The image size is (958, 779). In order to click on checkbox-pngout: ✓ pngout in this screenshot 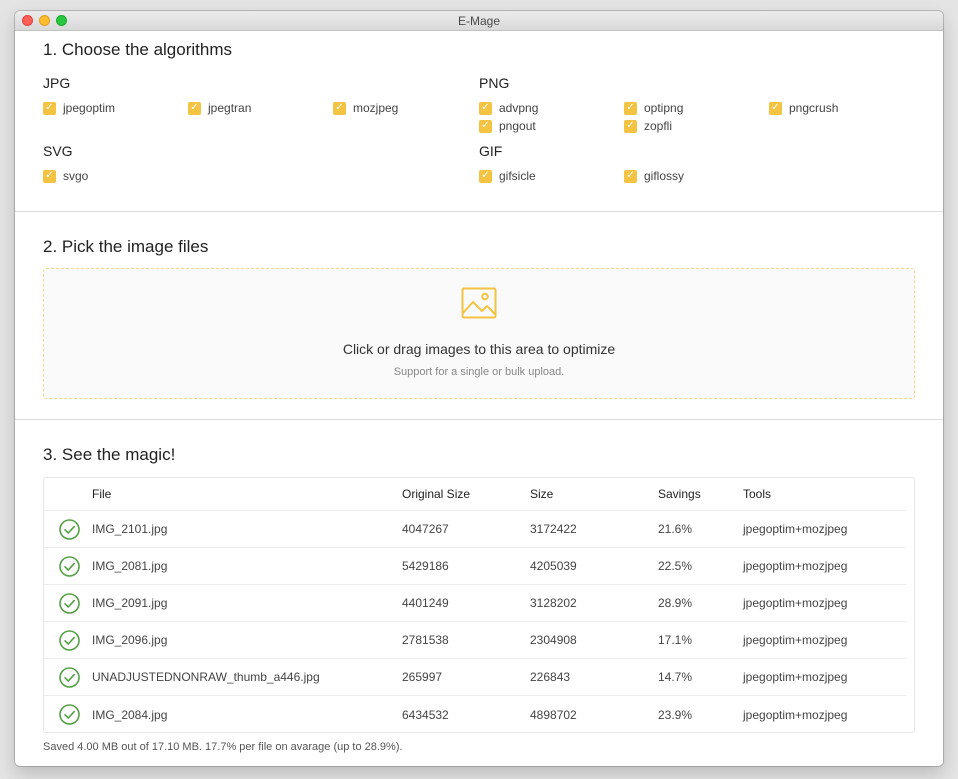, I will do `click(507, 126)`.